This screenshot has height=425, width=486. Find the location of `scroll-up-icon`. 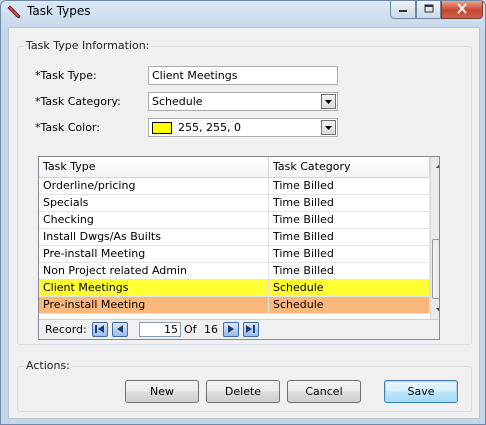

scroll-up-icon is located at coordinates (435, 166).